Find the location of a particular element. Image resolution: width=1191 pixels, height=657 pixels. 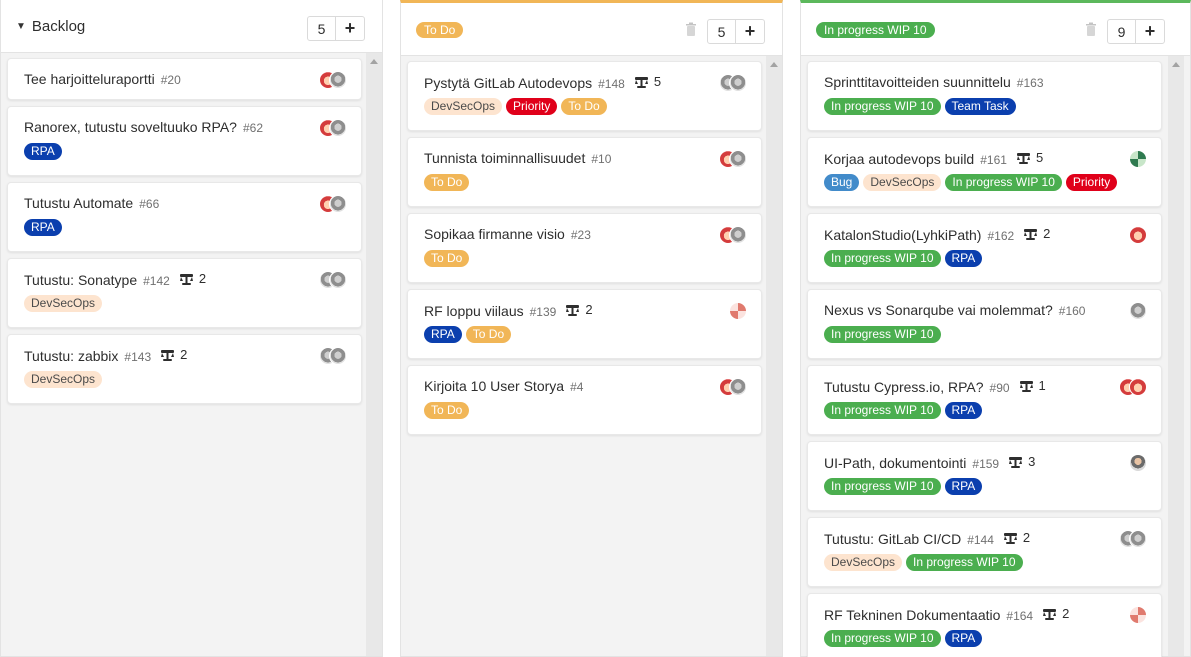

issue-title: Sprinttitavoitteiden suunnittelu is located at coordinates (917, 82).